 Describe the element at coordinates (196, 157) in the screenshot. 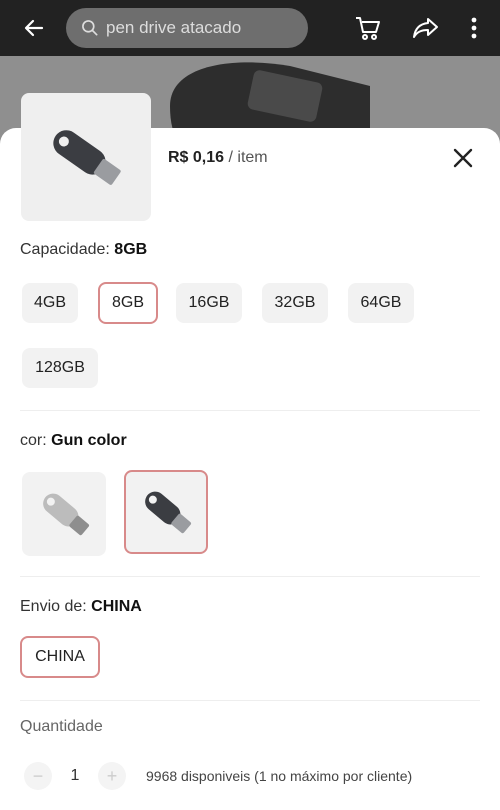

I see `price-value: R$ 0,16` at that location.